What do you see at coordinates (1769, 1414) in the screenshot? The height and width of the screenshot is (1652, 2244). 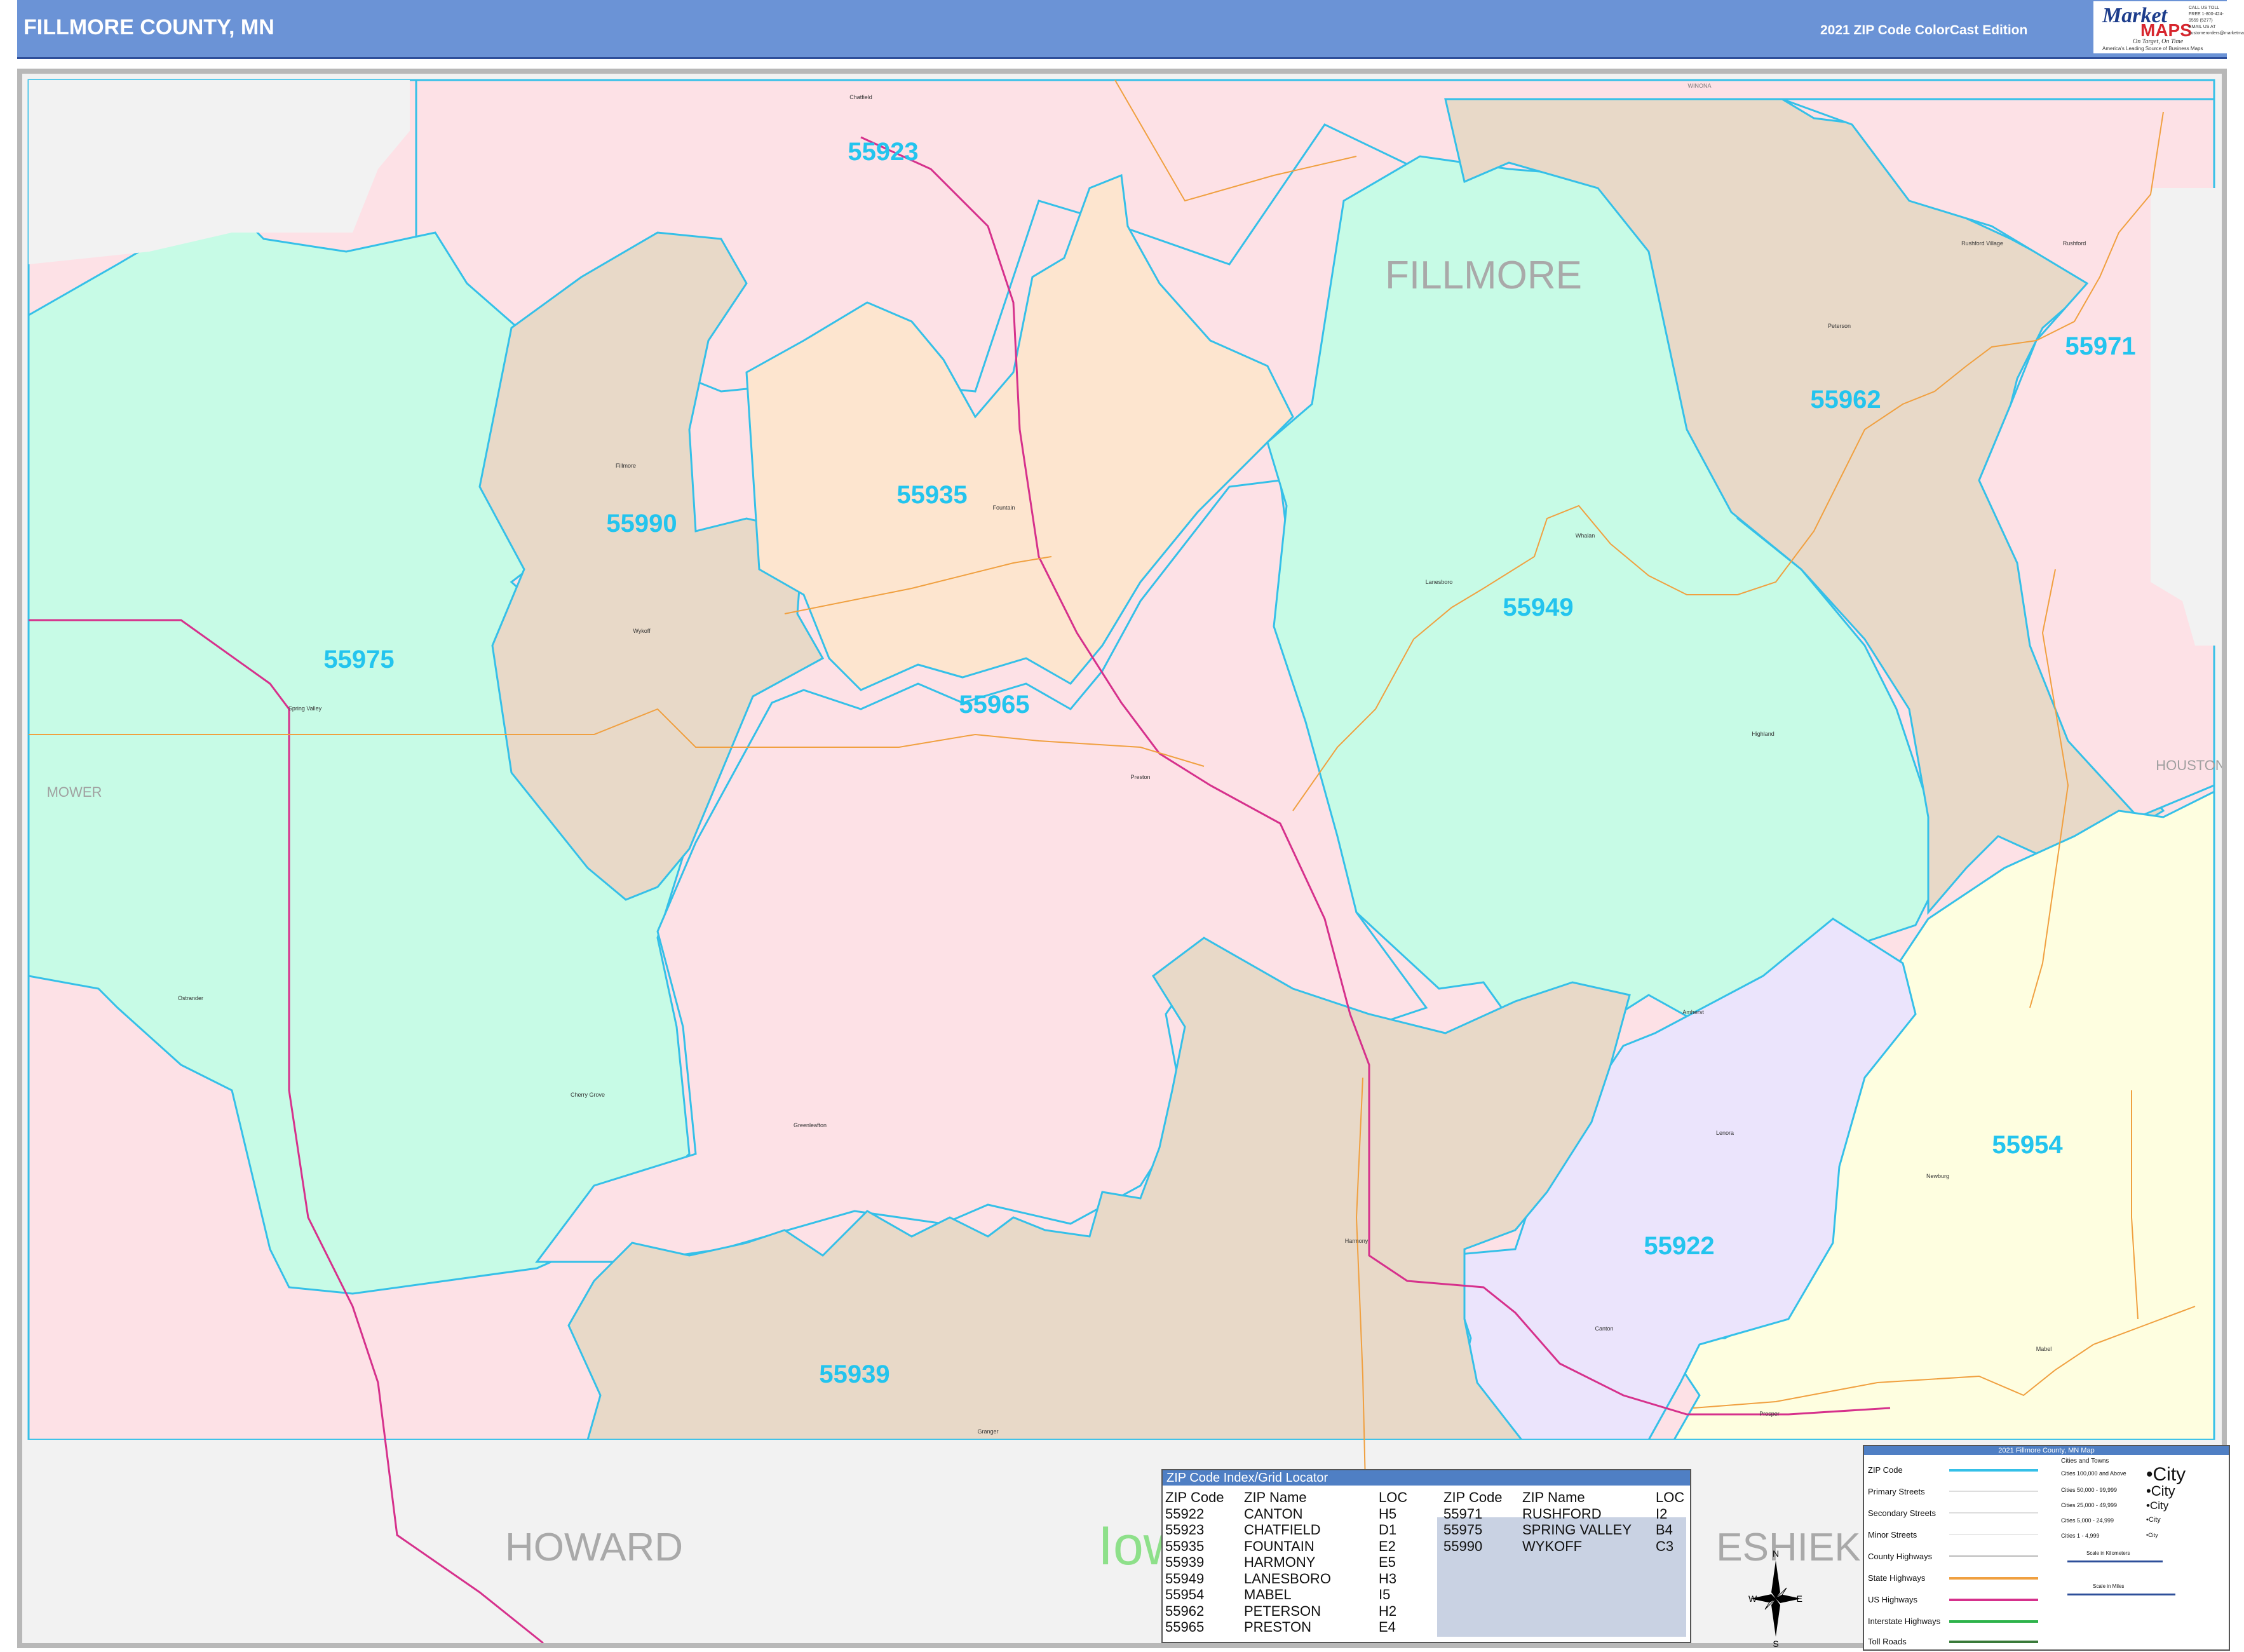 I see `city-prosper: Prosper` at bounding box center [1769, 1414].